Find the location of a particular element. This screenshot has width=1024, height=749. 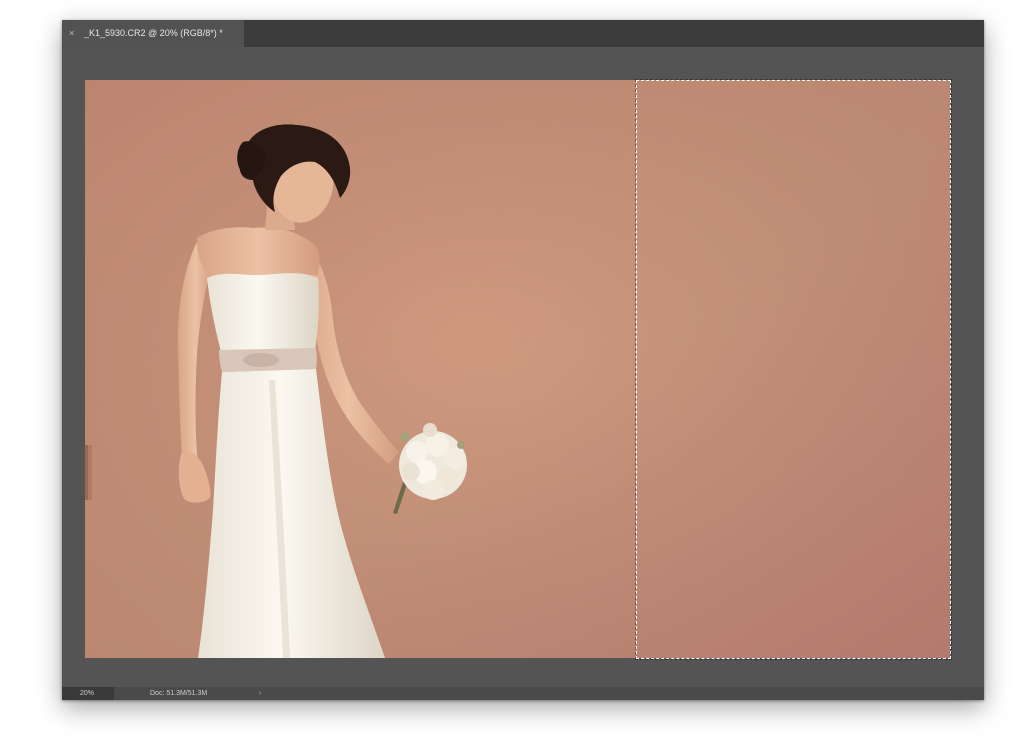

document-tab-title: _K1_5930.CR2 @ 20% (RGB/8*) * is located at coordinates (153, 33).